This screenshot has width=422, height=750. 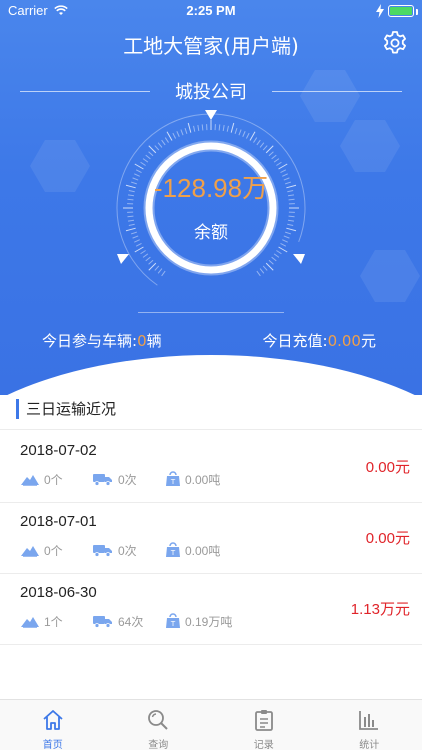 What do you see at coordinates (211, 206) in the screenshot?
I see `balance-dial` at bounding box center [211, 206].